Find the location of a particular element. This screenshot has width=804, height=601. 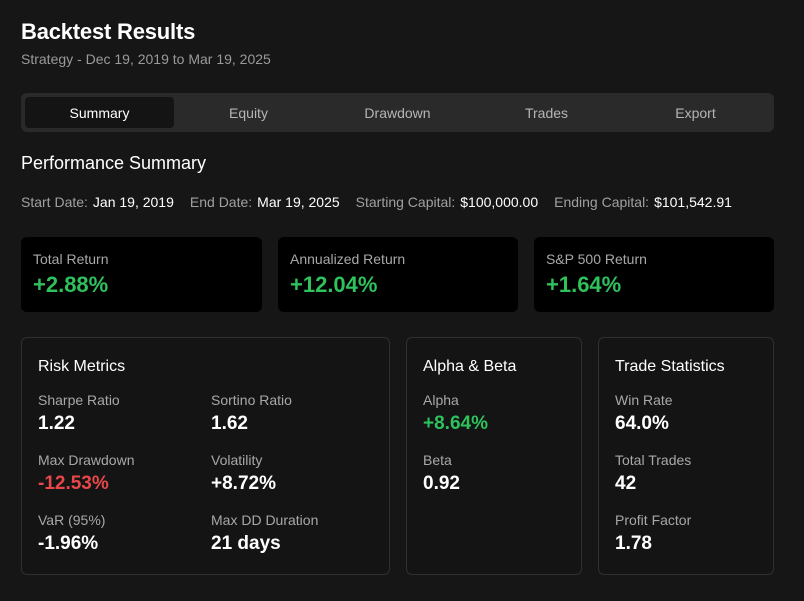

kpi-value: +1.64% is located at coordinates (584, 284).